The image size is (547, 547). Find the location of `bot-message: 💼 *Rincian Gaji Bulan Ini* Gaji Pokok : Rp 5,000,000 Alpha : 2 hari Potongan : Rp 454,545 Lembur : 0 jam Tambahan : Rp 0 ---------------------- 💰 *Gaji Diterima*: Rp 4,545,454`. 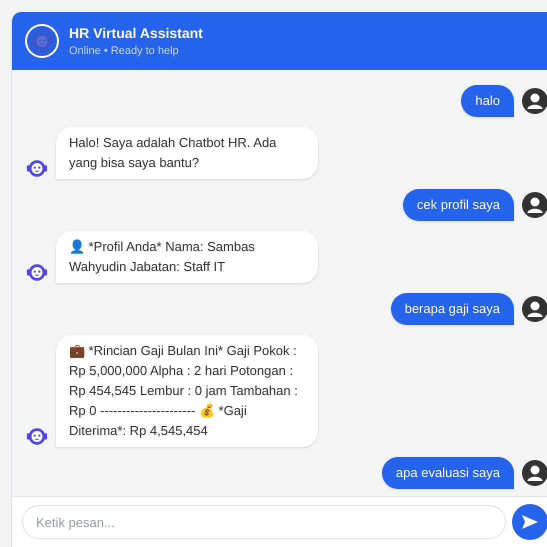

bot-message: 💼 *Rincian Gaji Bulan Ini* Gaji Pokok : Rp 5,000,000 Alpha : 2 hari Potongan : Rp 454,545 Lembur : 0 jam Tambahan : Rp 0 ---------------------- 💰 *Gaji Diterima*: Rp 4,545,454 is located at coordinates (187, 391).